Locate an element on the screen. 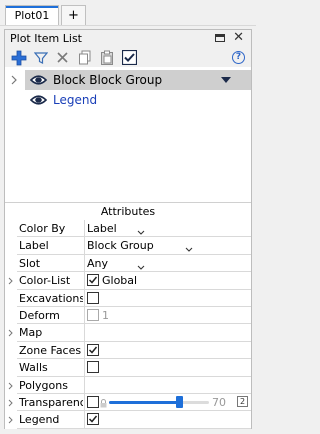  attribute-name: Excavations is located at coordinates (51, 298).